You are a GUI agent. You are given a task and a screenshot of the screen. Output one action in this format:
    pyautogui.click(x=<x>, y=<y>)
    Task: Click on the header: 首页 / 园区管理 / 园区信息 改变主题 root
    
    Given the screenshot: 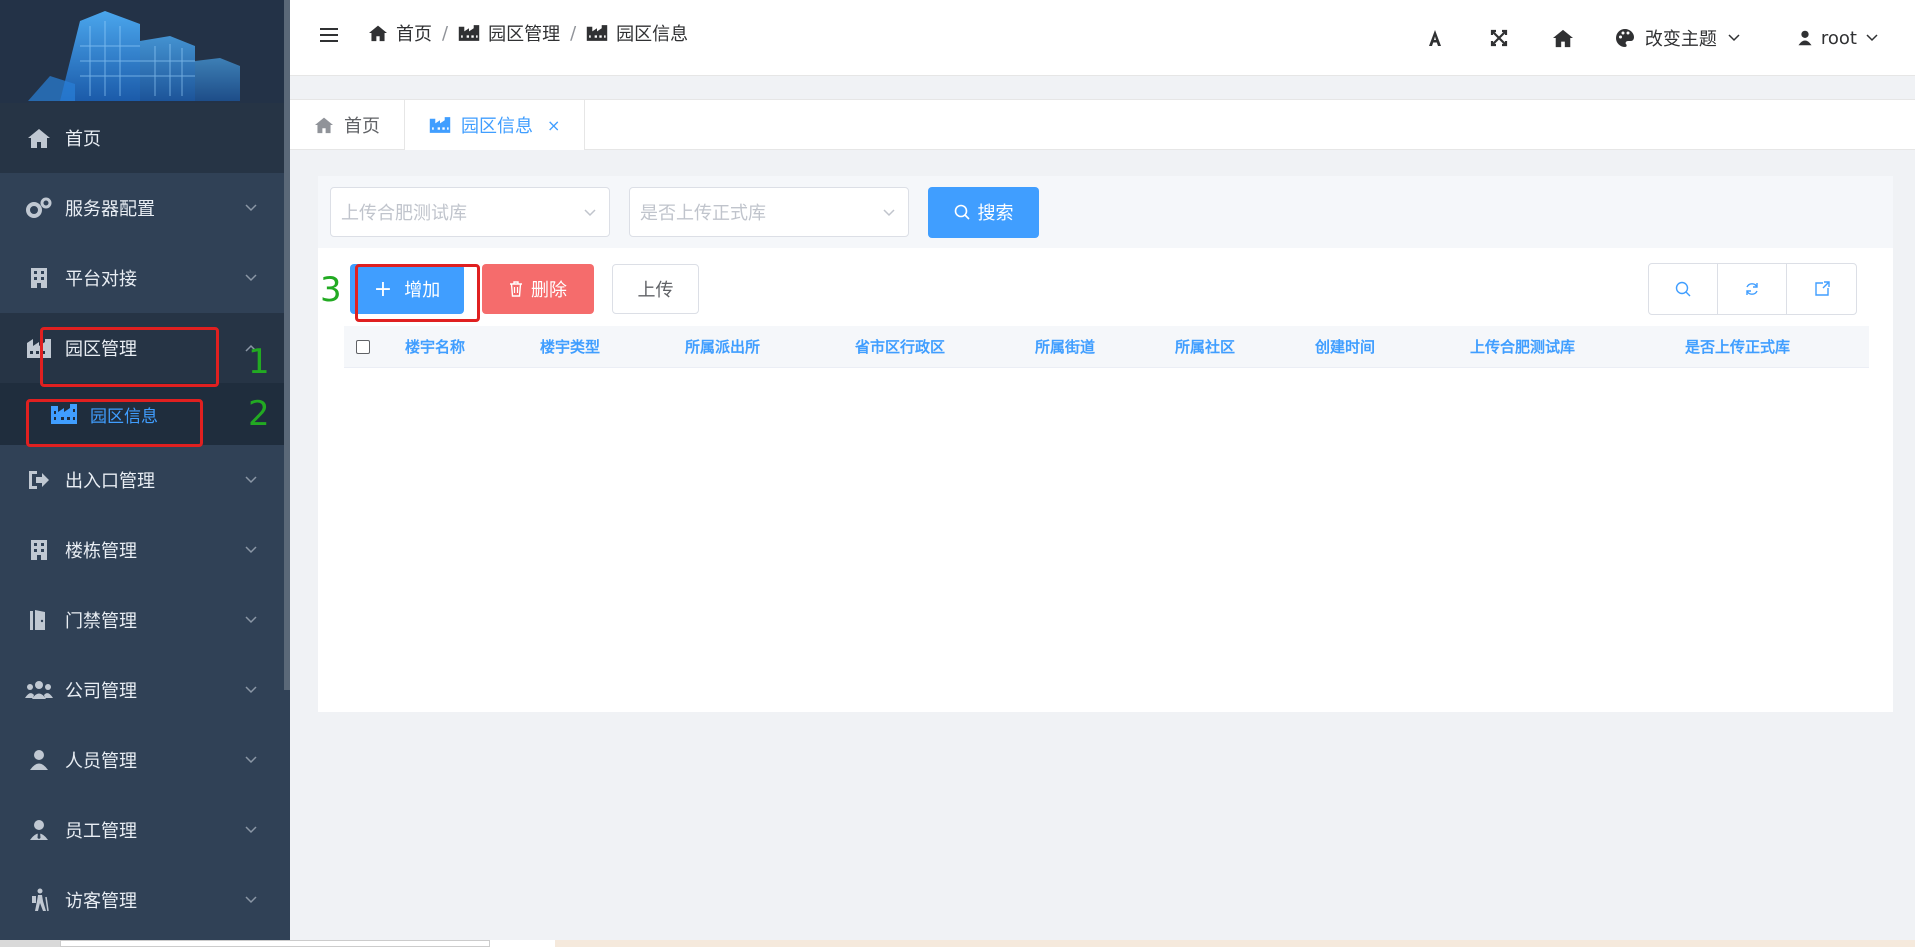 What is the action you would take?
    pyautogui.click(x=1102, y=38)
    